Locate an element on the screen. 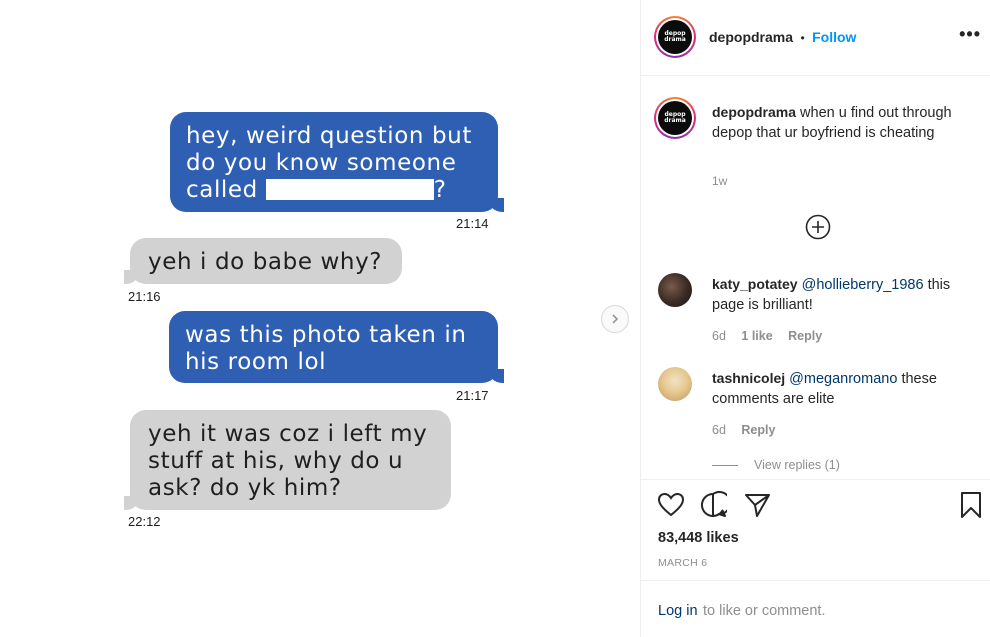 Image resolution: width=990 pixels, height=637 pixels. view-replies-button: View replies (1) is located at coordinates (776, 465).